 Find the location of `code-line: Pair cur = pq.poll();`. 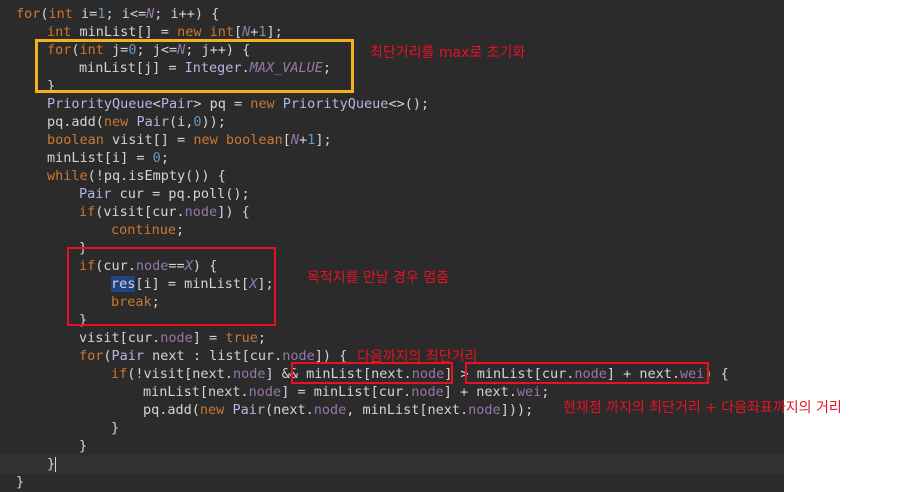

code-line: Pair cur = pq.poll(); is located at coordinates (164, 194).